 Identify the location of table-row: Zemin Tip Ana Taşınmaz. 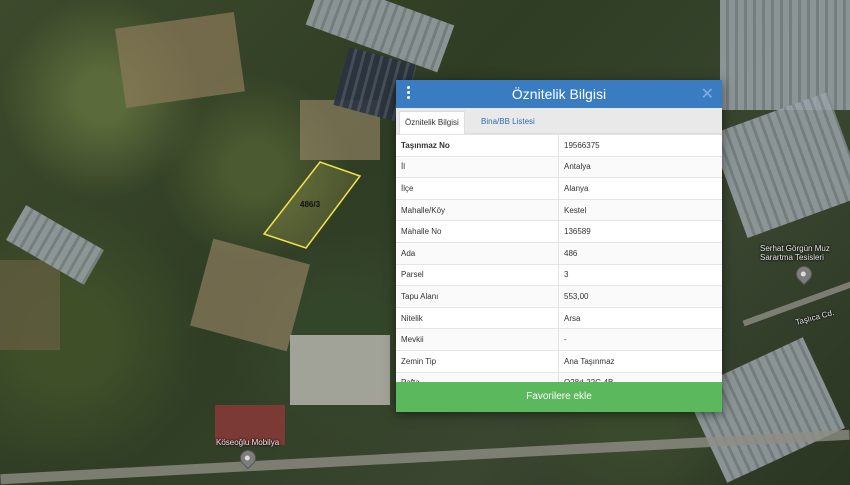
(559, 361).